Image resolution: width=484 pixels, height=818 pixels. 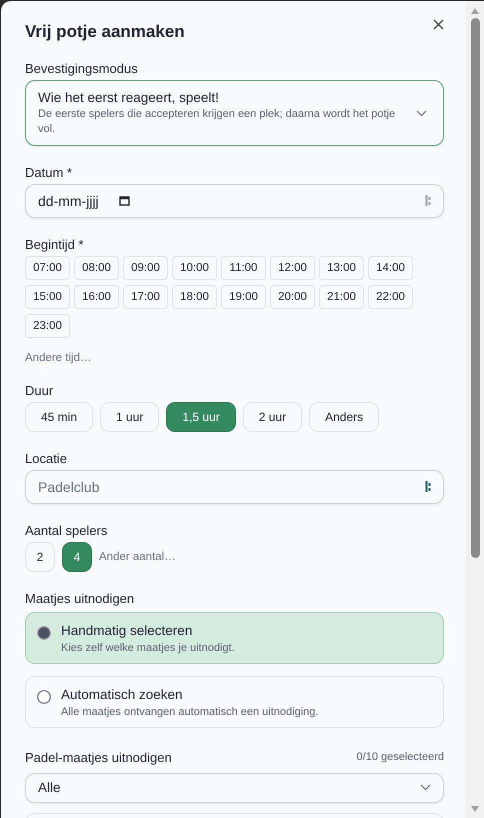 I want to click on filter-select: Alle, so click(x=234, y=787).